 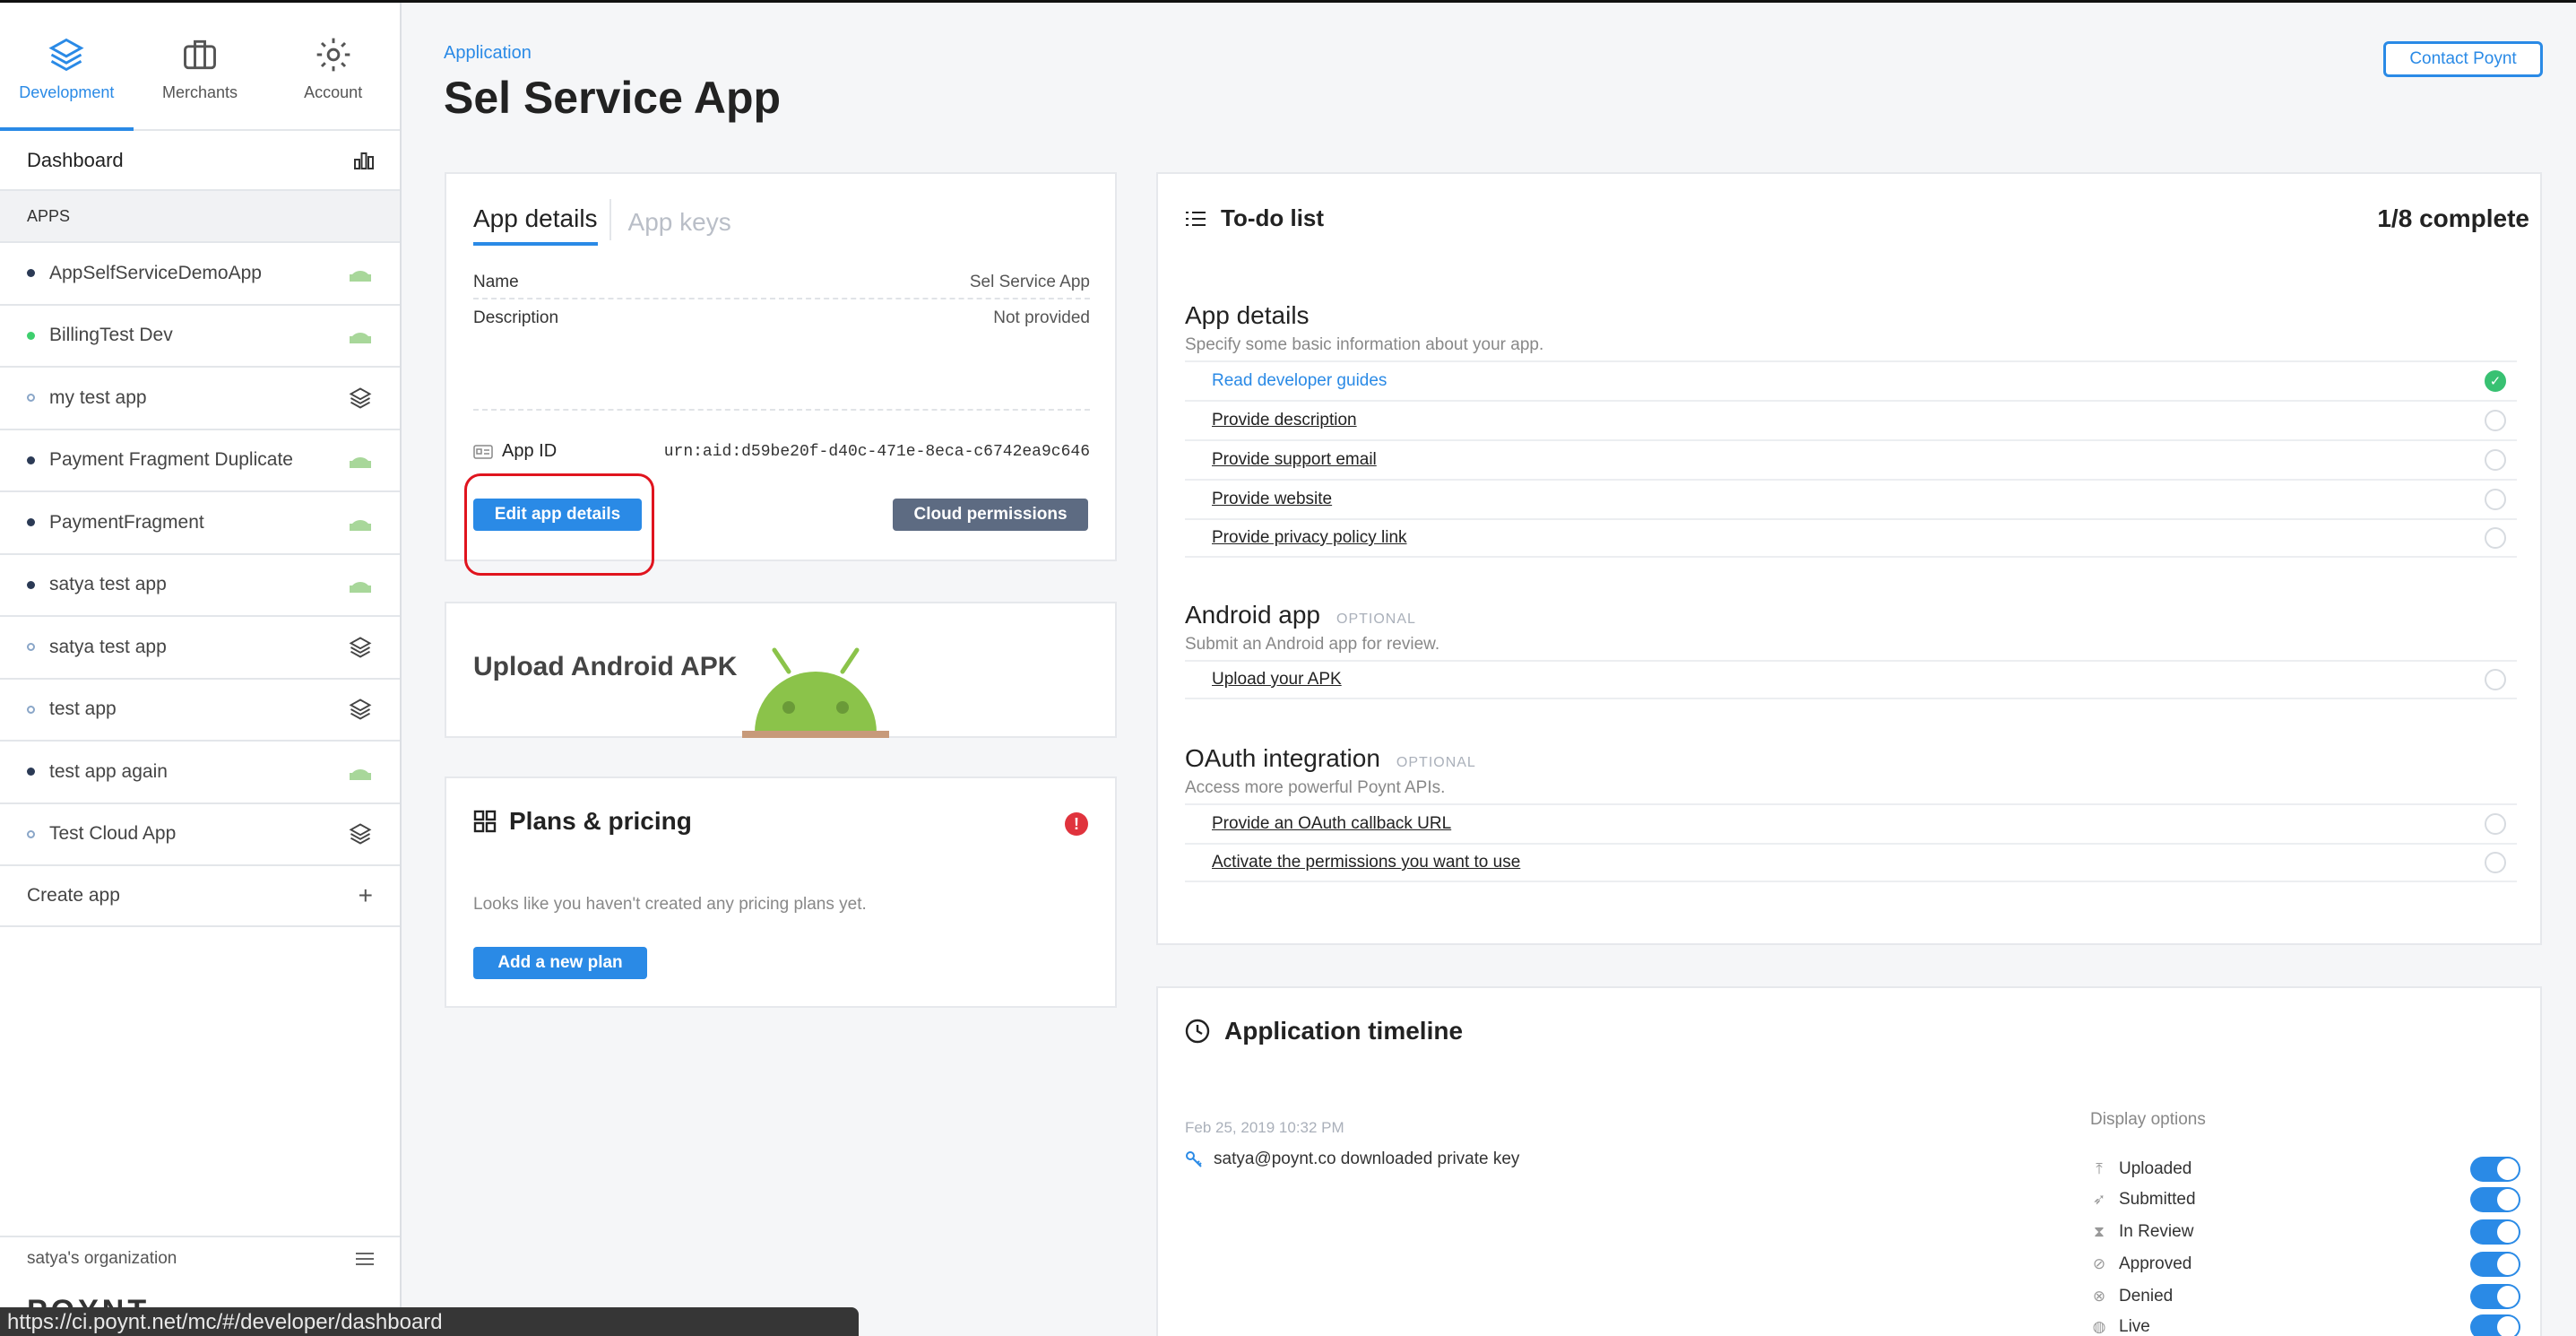 I want to click on optional-badge: OPTIONAL, so click(x=1436, y=762).